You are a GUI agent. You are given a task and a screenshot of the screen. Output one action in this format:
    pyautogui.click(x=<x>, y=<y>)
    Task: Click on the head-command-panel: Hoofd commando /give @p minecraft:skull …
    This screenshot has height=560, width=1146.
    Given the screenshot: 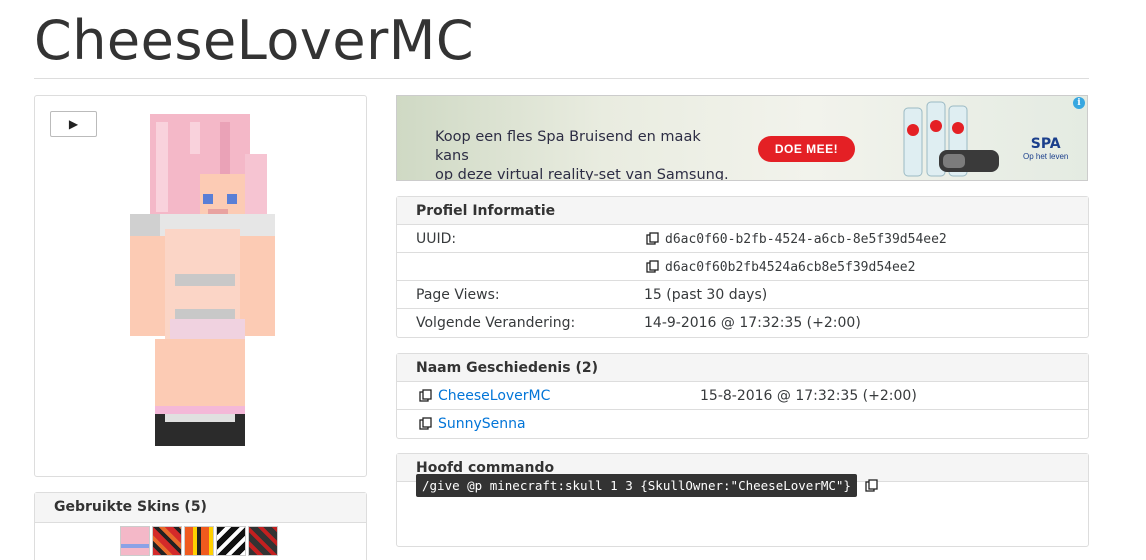 What is the action you would take?
    pyautogui.click(x=742, y=500)
    